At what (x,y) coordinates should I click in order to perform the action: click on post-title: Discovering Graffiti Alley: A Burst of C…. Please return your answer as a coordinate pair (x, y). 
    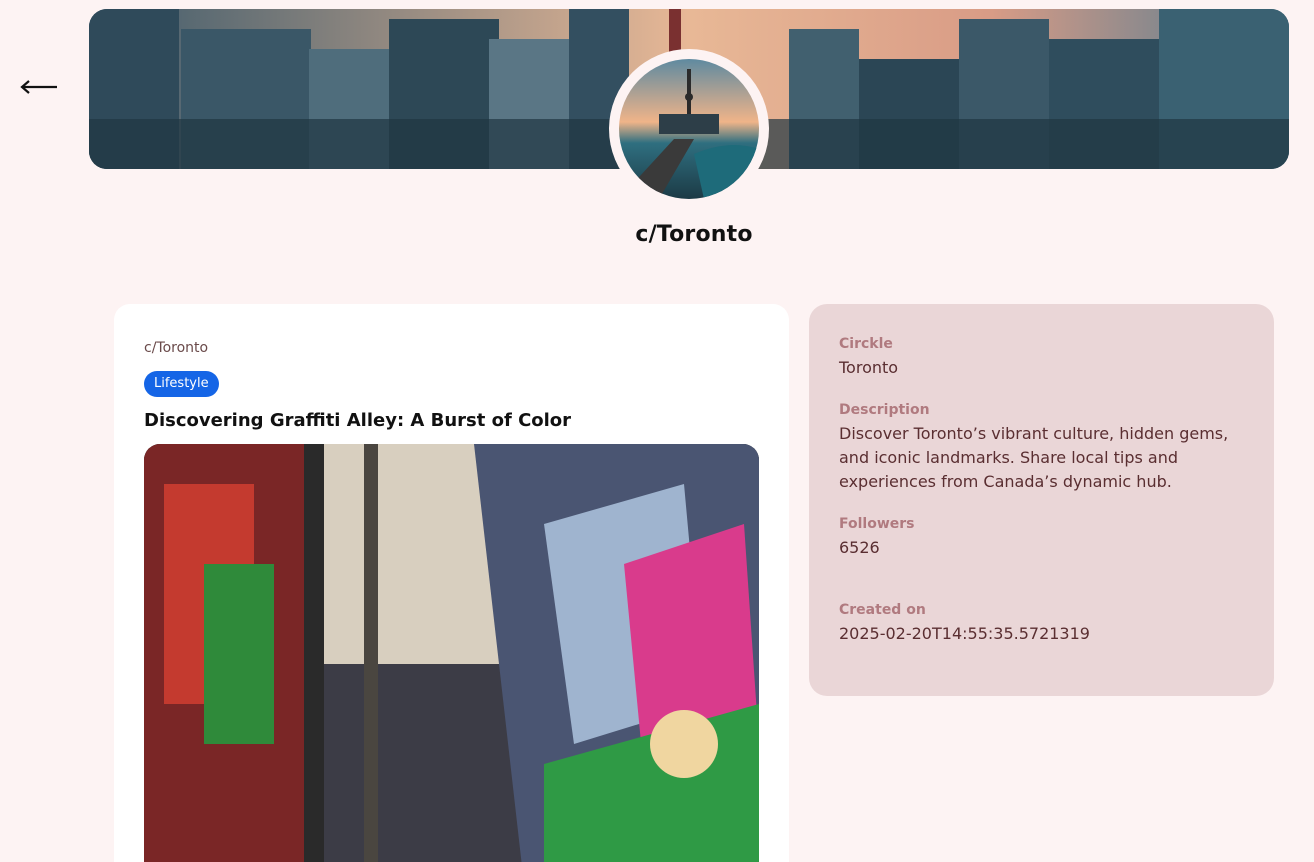
    Looking at the image, I should click on (357, 420).